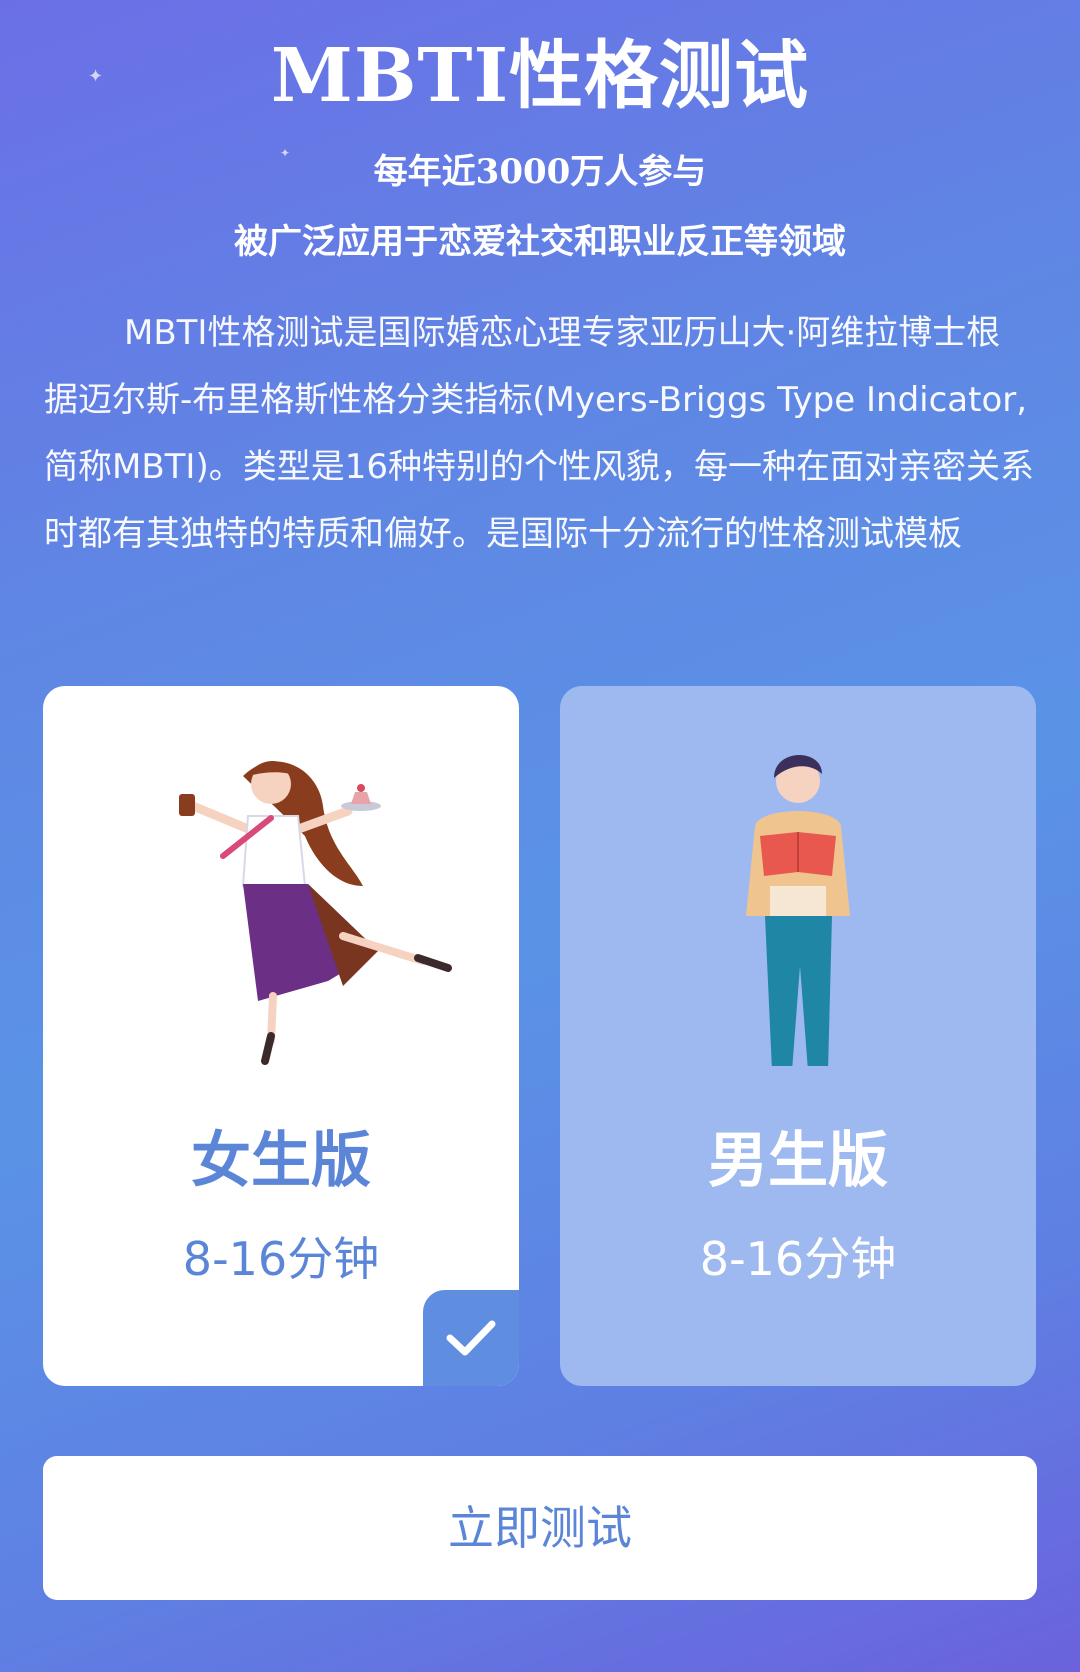  Describe the element at coordinates (798, 1161) in the screenshot. I see `male-version-title: 男生版` at that location.